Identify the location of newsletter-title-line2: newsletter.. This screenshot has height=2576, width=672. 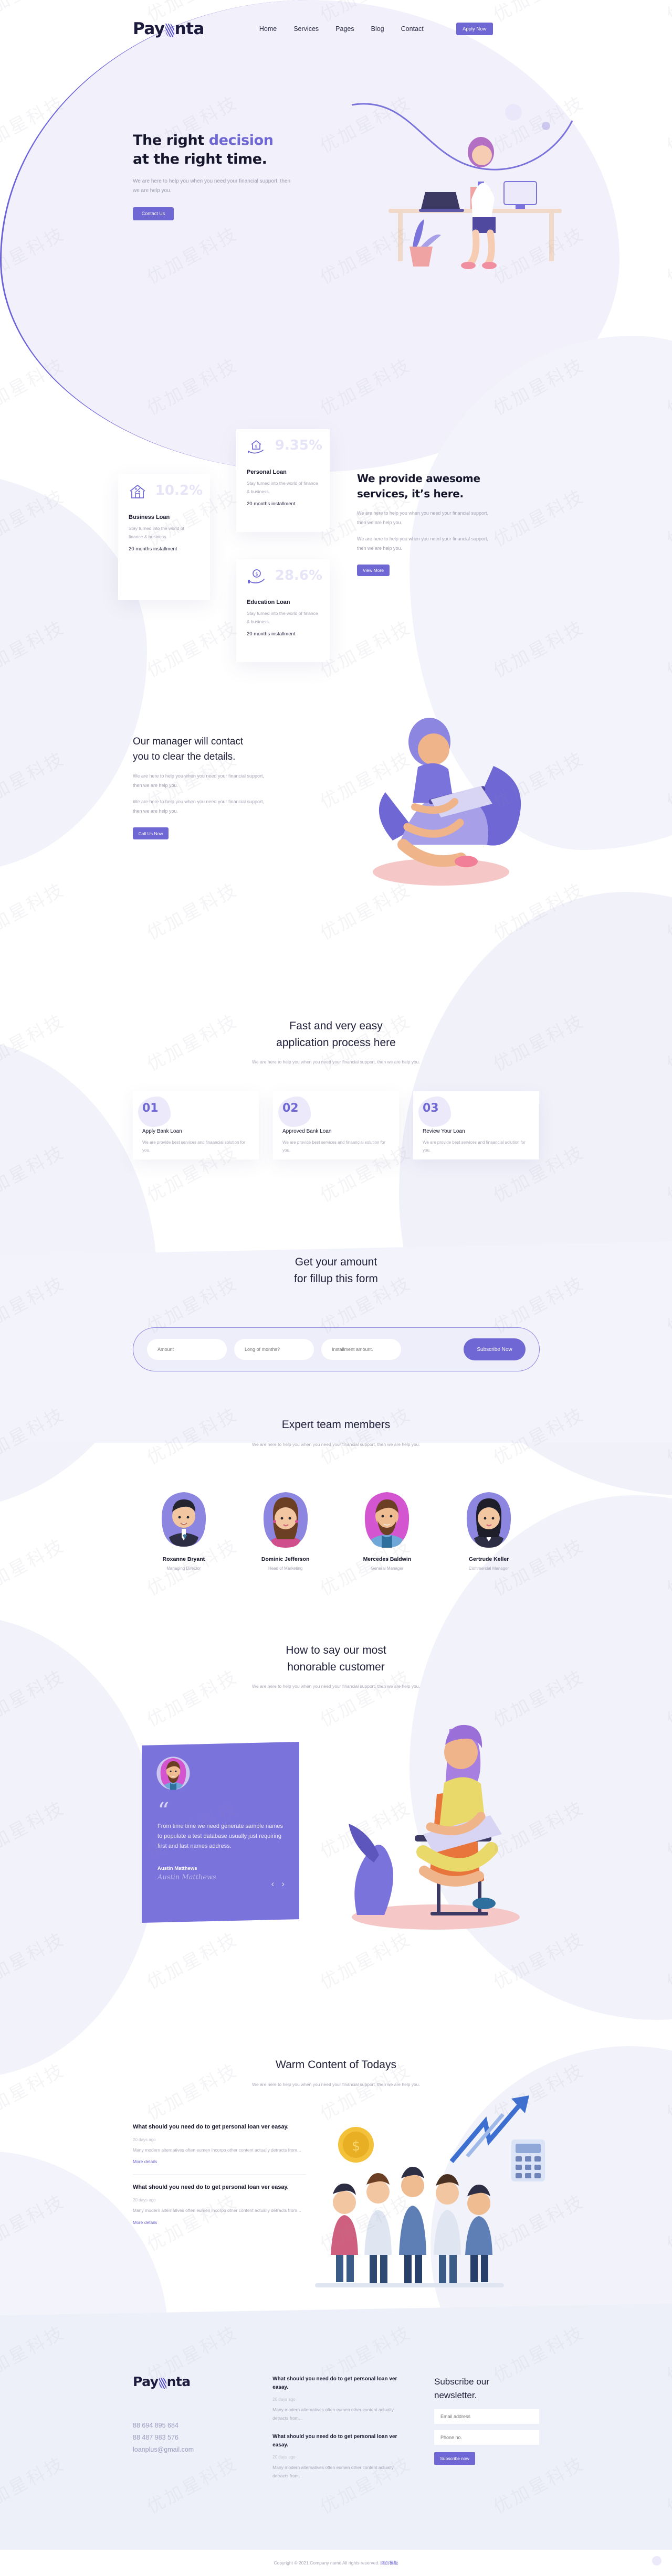
(455, 2395).